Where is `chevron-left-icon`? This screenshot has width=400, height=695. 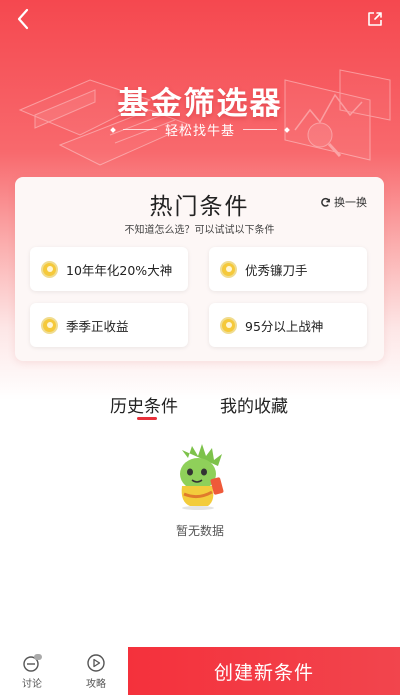
chevron-left-icon is located at coordinates (23, 19).